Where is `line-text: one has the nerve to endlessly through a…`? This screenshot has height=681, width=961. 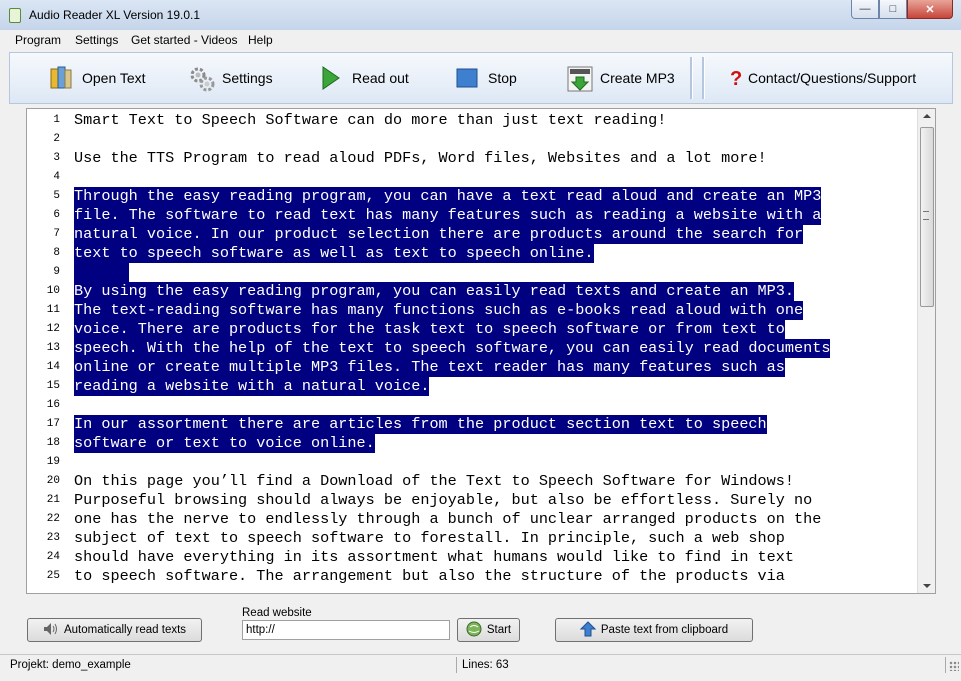 line-text: one has the nerve to endlessly through a… is located at coordinates (448, 519).